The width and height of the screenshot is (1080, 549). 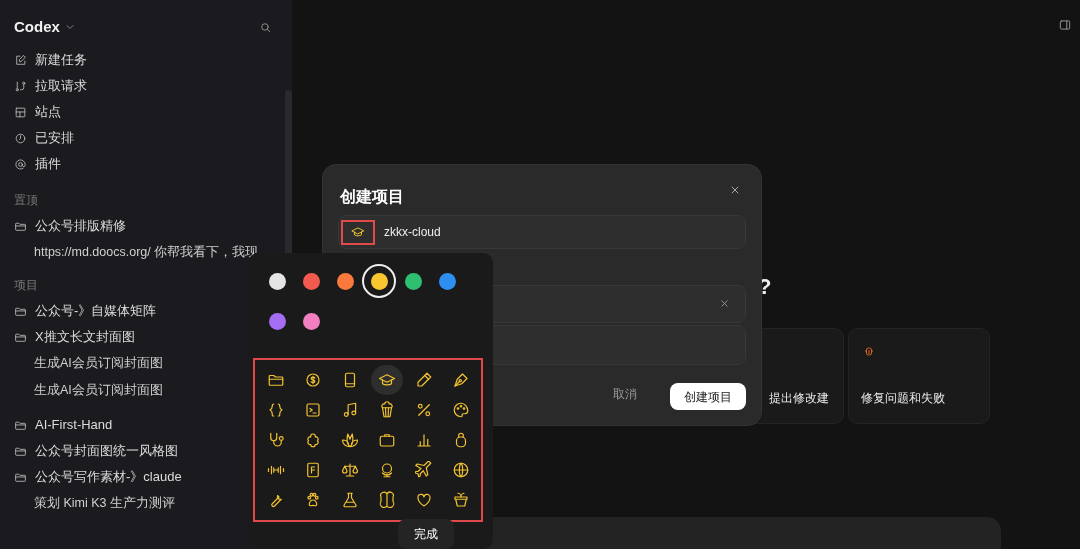 I want to click on graduation-cap-icon, so click(x=358, y=232).